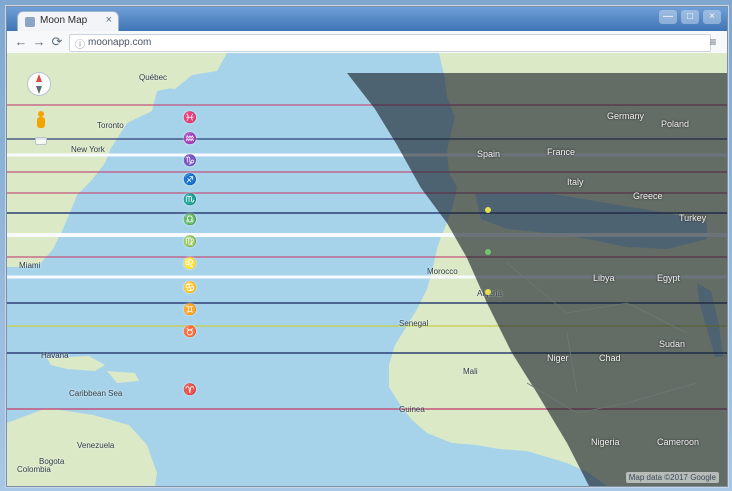  I want to click on address-text: moonapp.com, so click(119, 42).